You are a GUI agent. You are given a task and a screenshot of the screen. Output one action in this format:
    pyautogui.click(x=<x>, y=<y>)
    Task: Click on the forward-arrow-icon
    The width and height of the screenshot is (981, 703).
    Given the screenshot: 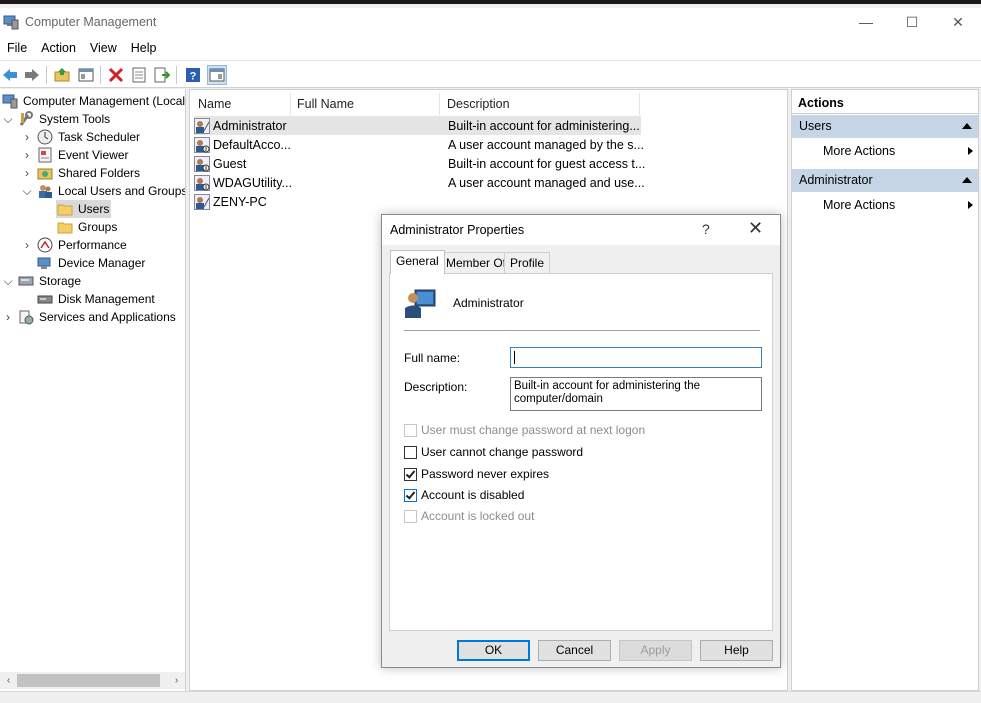 What is the action you would take?
    pyautogui.click(x=32, y=75)
    